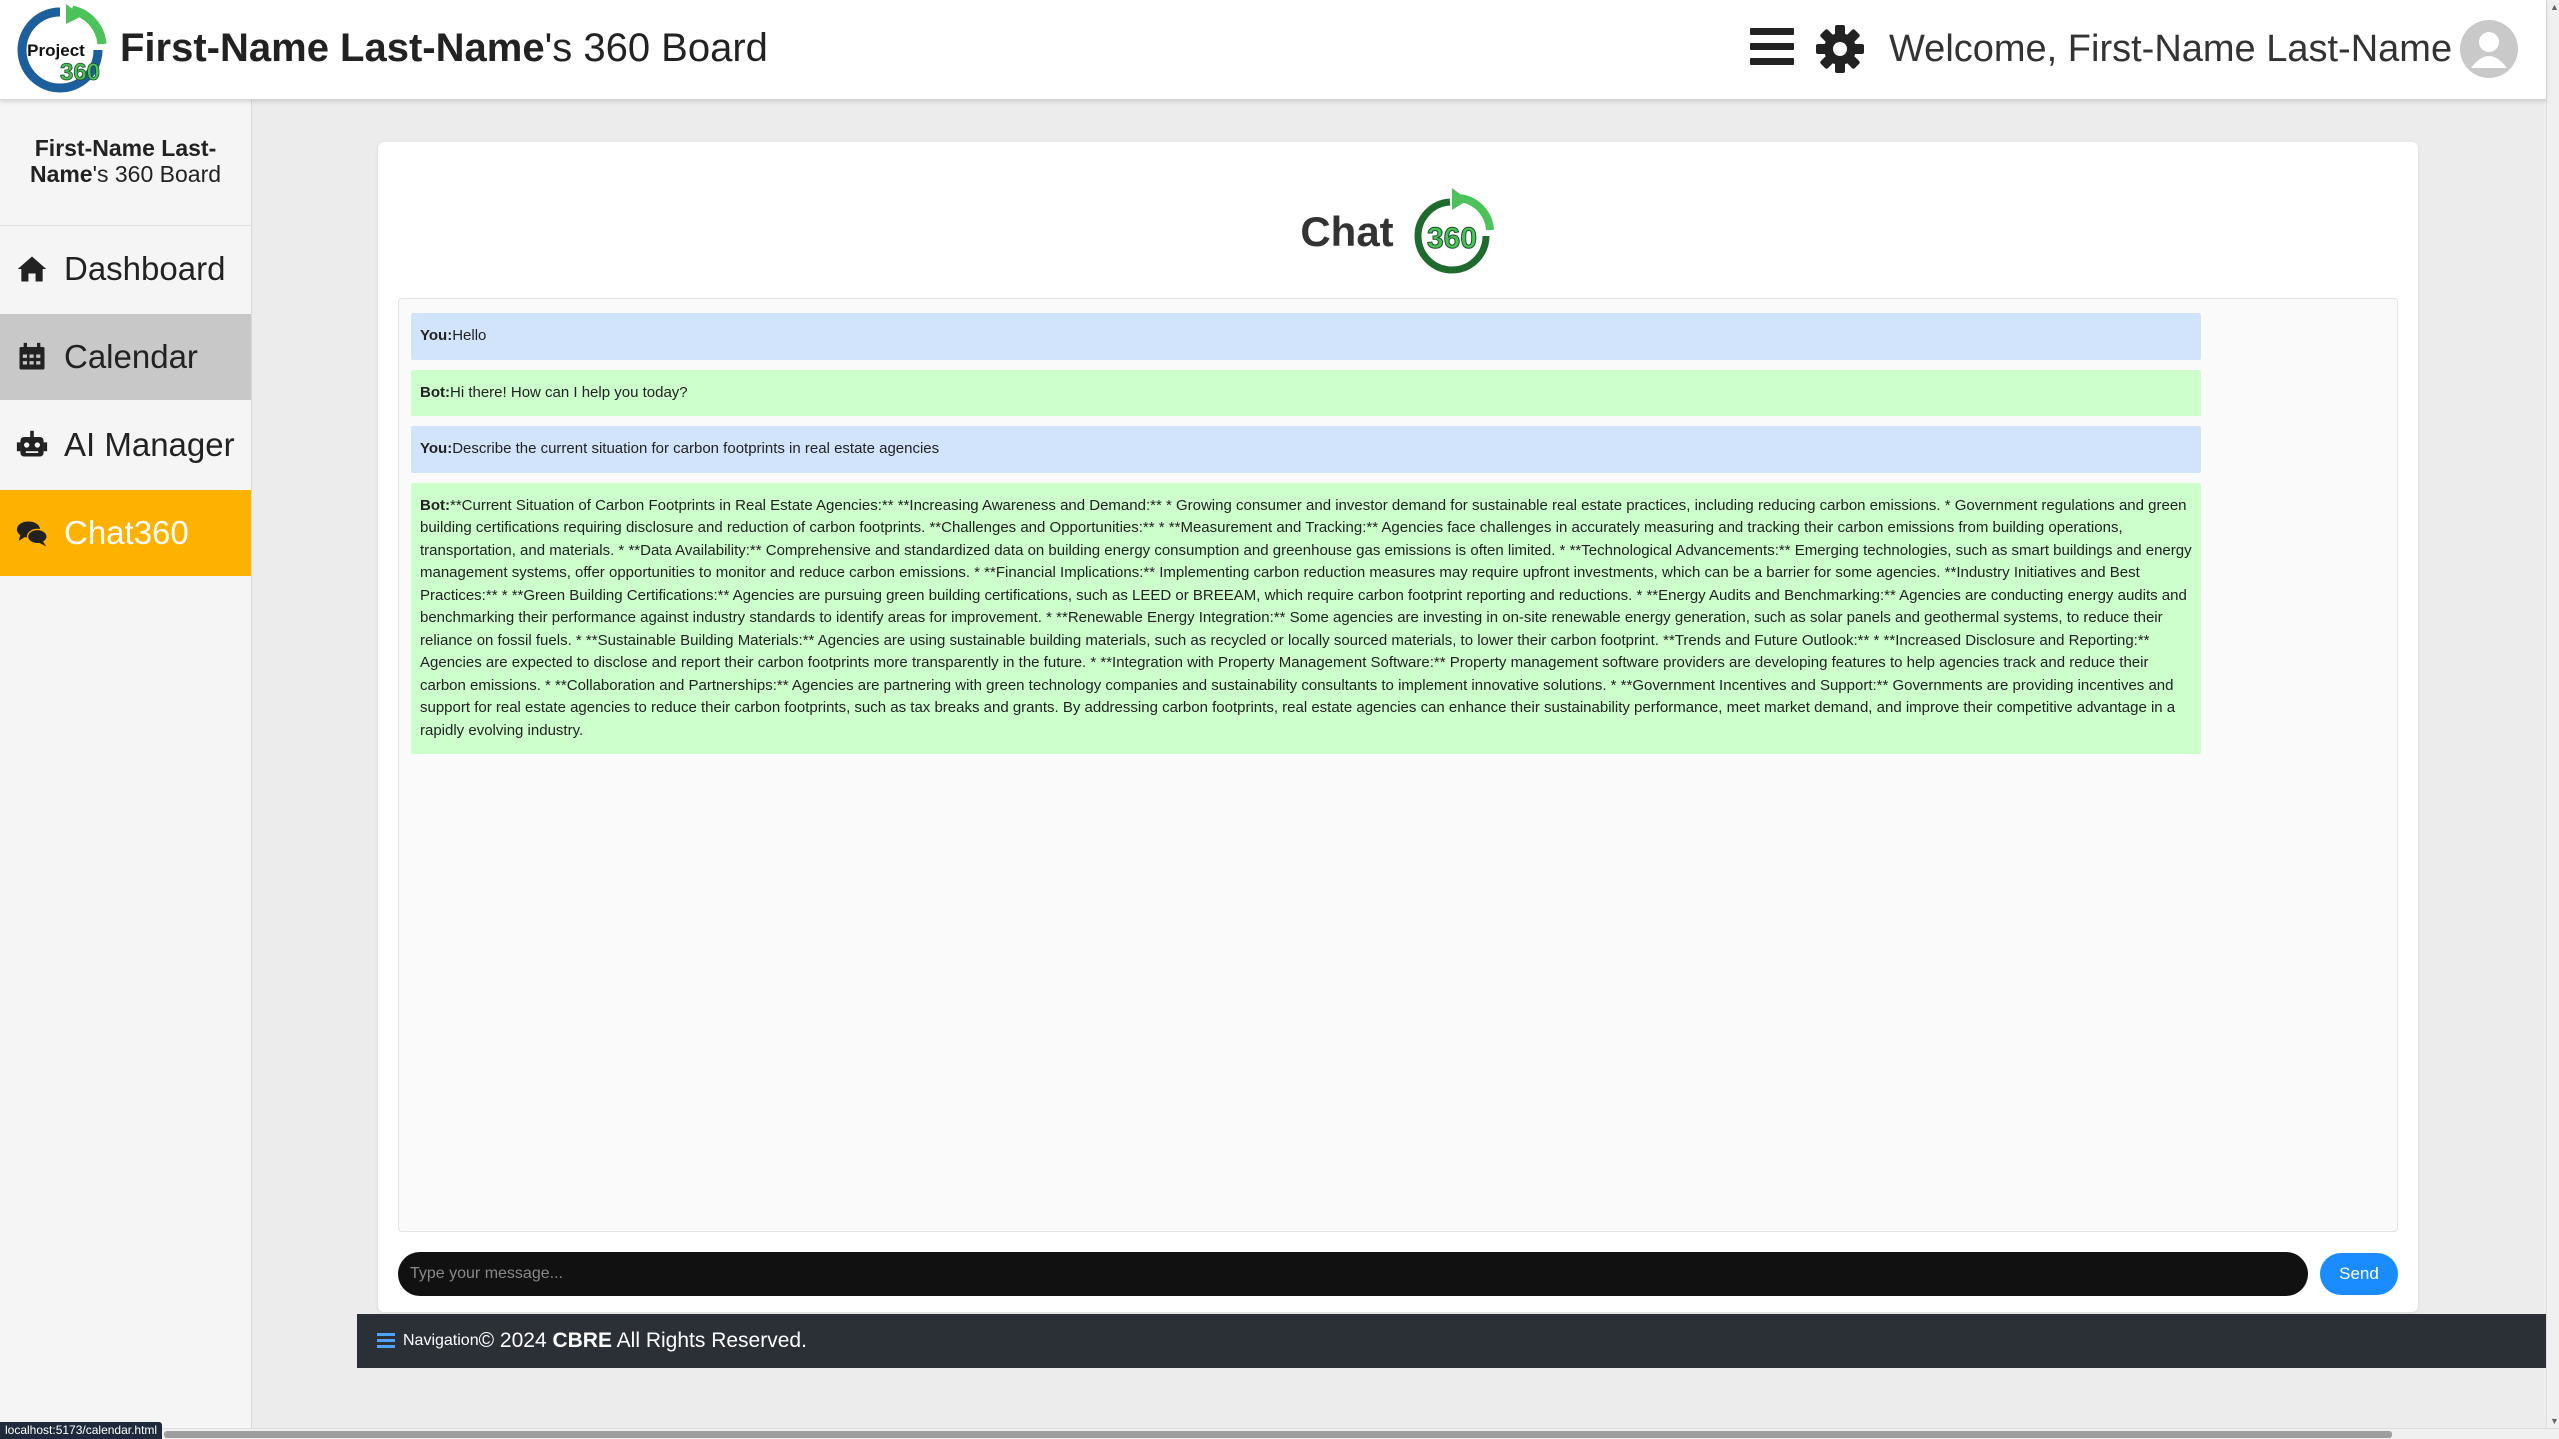  What do you see at coordinates (32, 533) in the screenshot?
I see `chat-bubbles-icon` at bounding box center [32, 533].